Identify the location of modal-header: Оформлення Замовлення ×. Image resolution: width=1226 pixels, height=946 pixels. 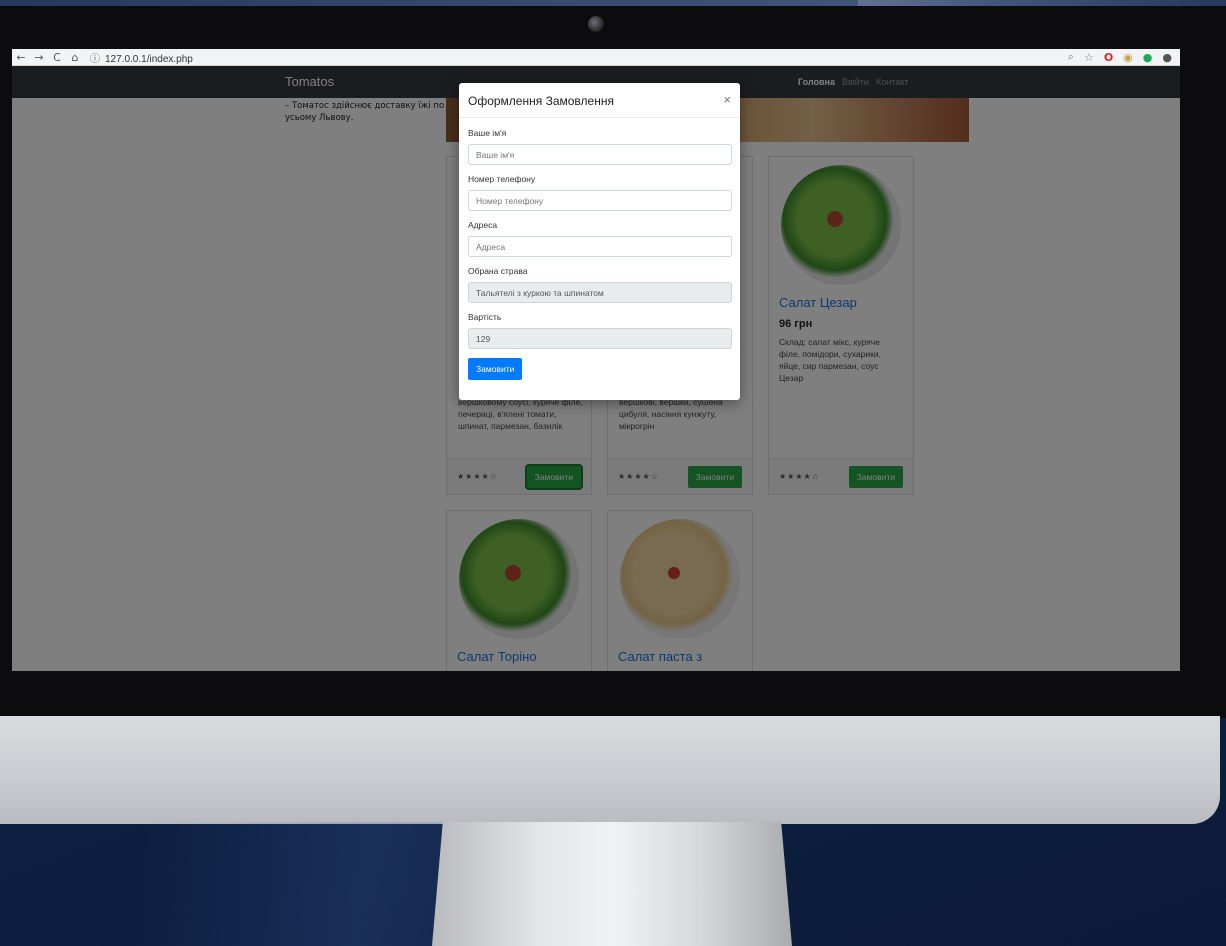
(599, 100).